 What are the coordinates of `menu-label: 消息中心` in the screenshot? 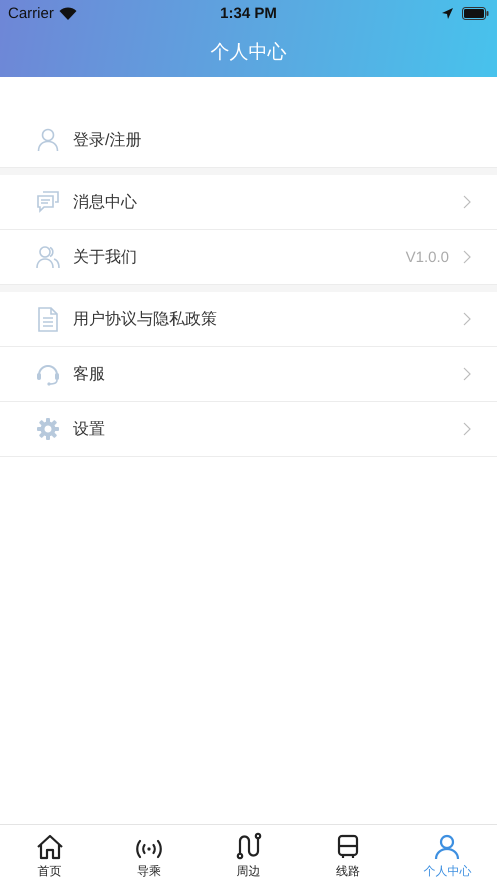 It's located at (105, 202).